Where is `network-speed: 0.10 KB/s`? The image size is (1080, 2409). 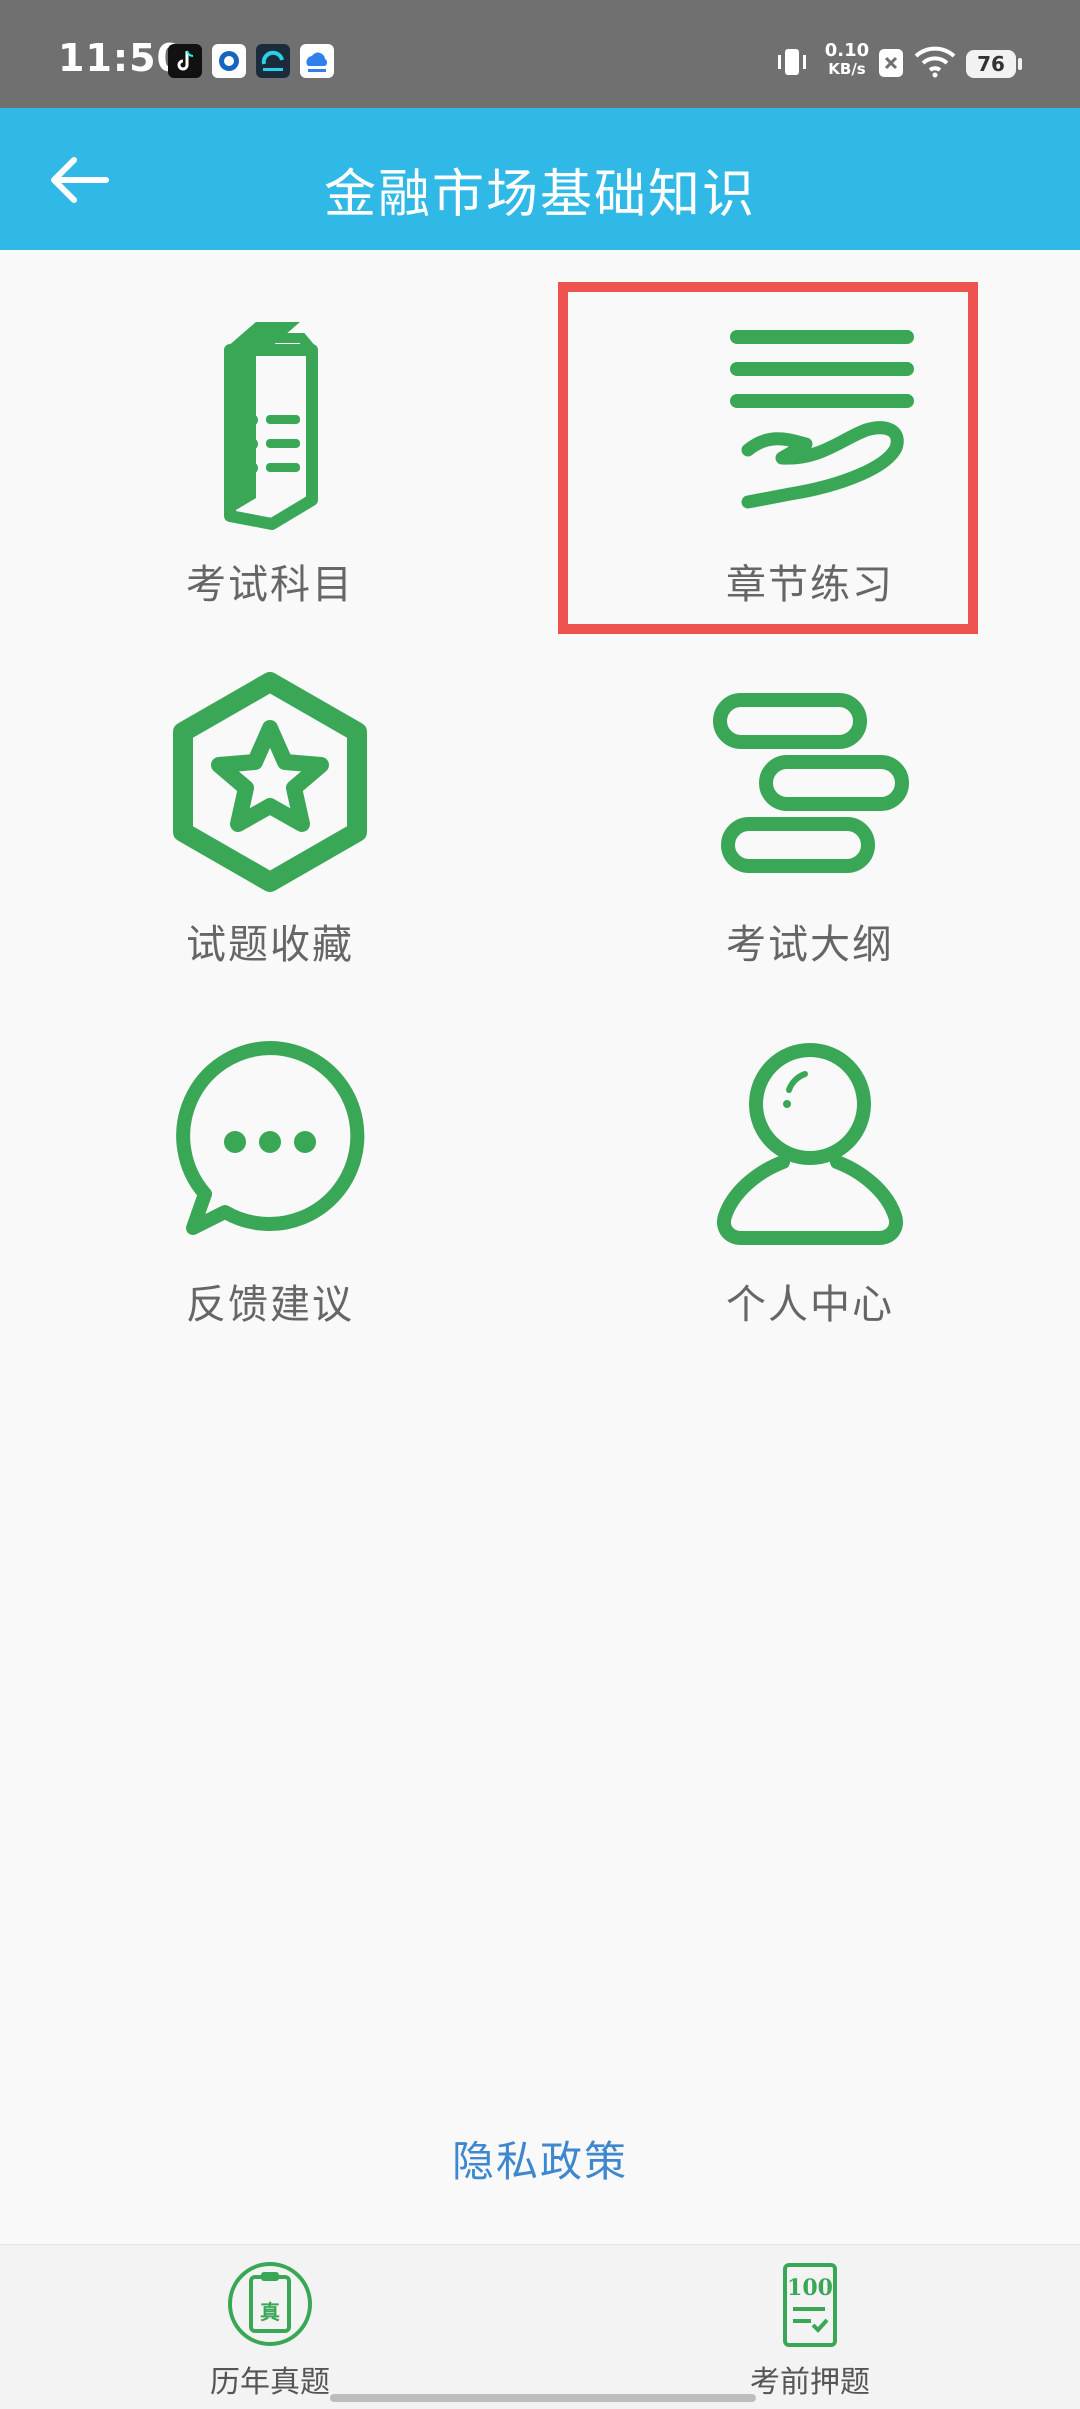
network-speed: 0.10 KB/s is located at coordinates (847, 59).